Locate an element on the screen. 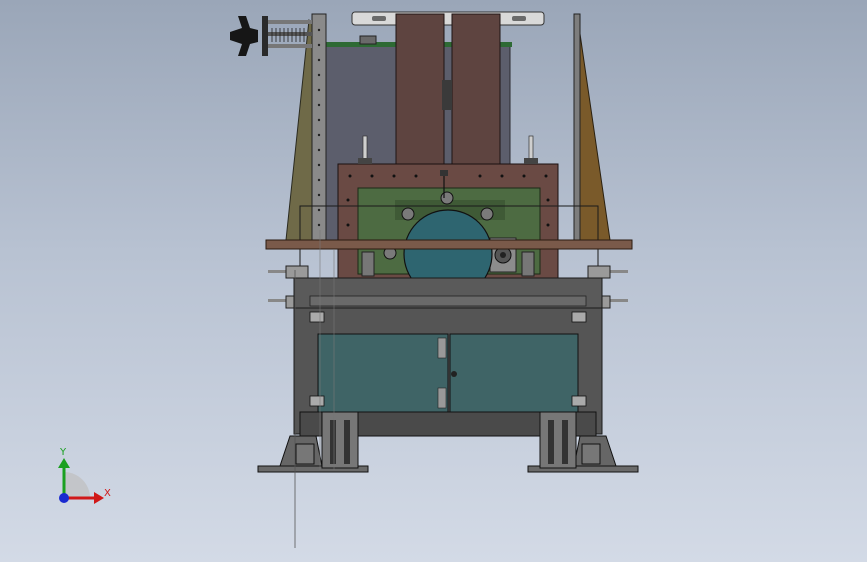  left-column is located at coordinates (420, 89).